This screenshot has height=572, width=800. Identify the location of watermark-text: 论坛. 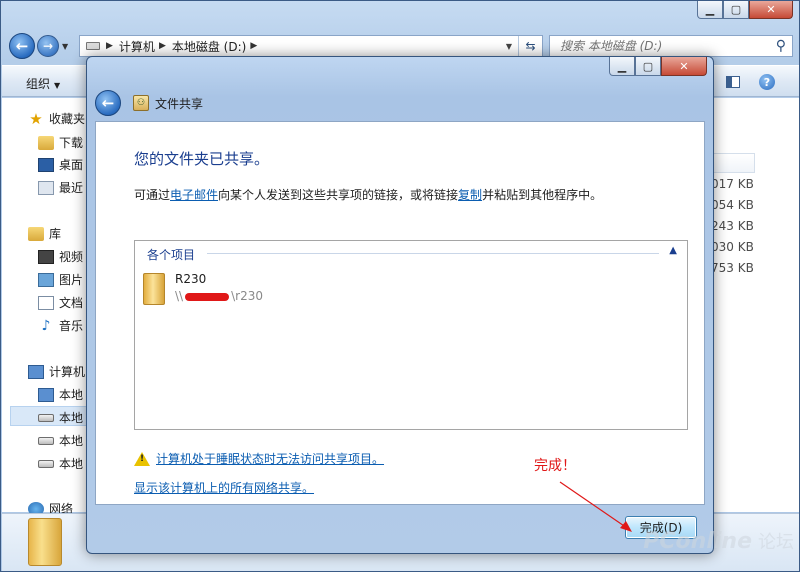
(776, 542).